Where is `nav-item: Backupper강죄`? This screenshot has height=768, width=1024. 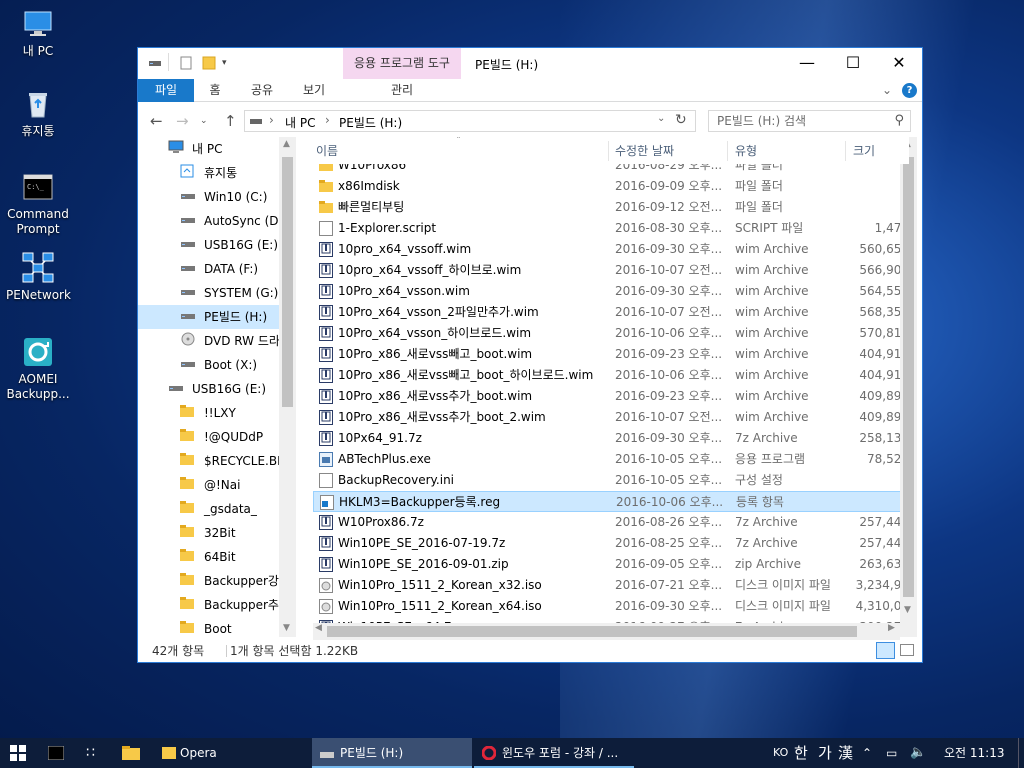
nav-item: Backupper강죄 is located at coordinates (214, 581).